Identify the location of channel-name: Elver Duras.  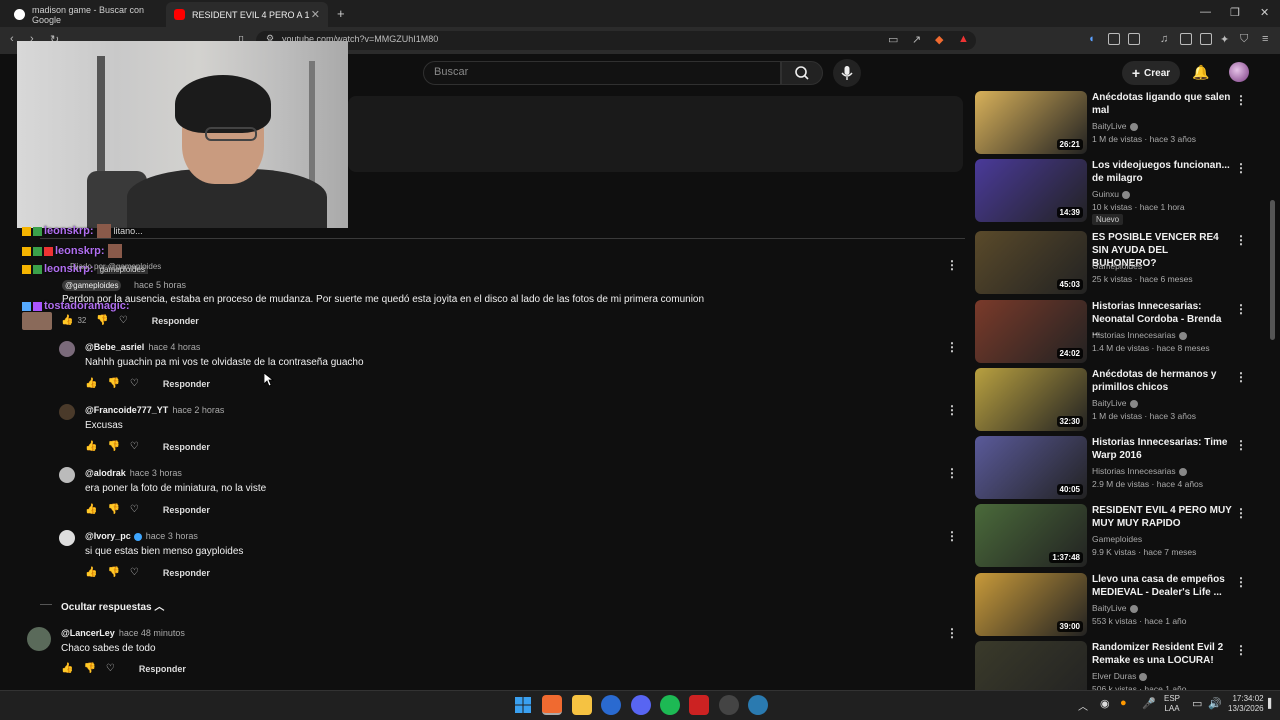
(1120, 676).